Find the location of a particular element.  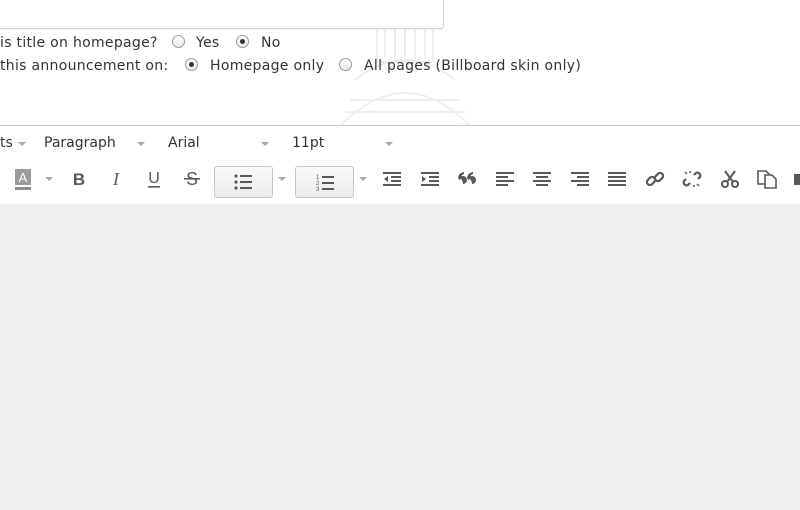

copy-icon is located at coordinates (767, 179).